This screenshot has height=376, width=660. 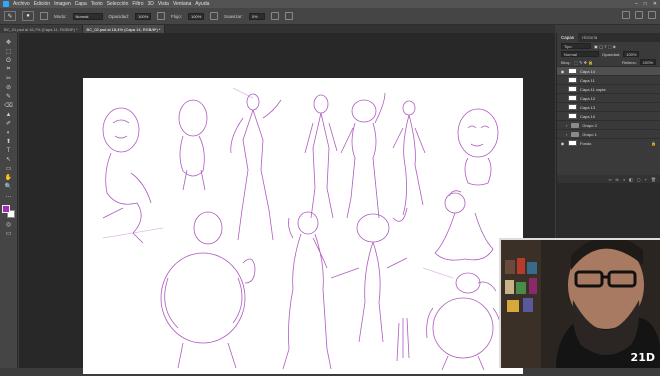 What do you see at coordinates (161, 16) in the screenshot?
I see `pressure-opacity-icon` at bounding box center [161, 16].